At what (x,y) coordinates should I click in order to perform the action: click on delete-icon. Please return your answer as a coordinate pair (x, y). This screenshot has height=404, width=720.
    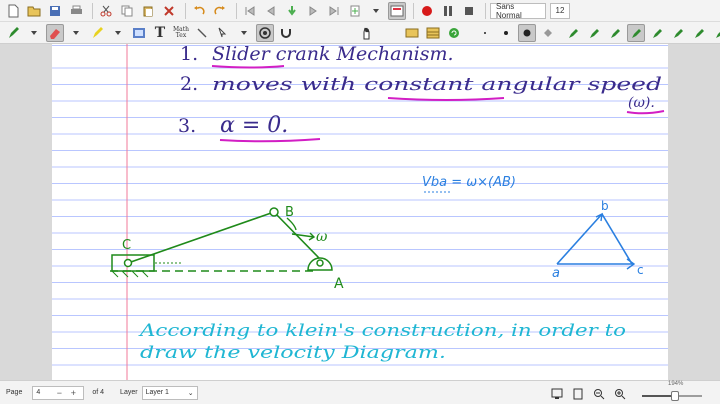
    Looking at the image, I should click on (169, 11).